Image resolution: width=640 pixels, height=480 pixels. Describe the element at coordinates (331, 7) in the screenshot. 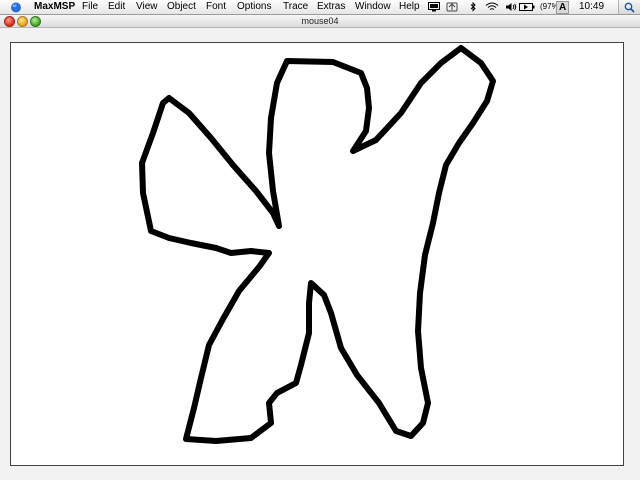

I see `menu-extras: Extras` at that location.